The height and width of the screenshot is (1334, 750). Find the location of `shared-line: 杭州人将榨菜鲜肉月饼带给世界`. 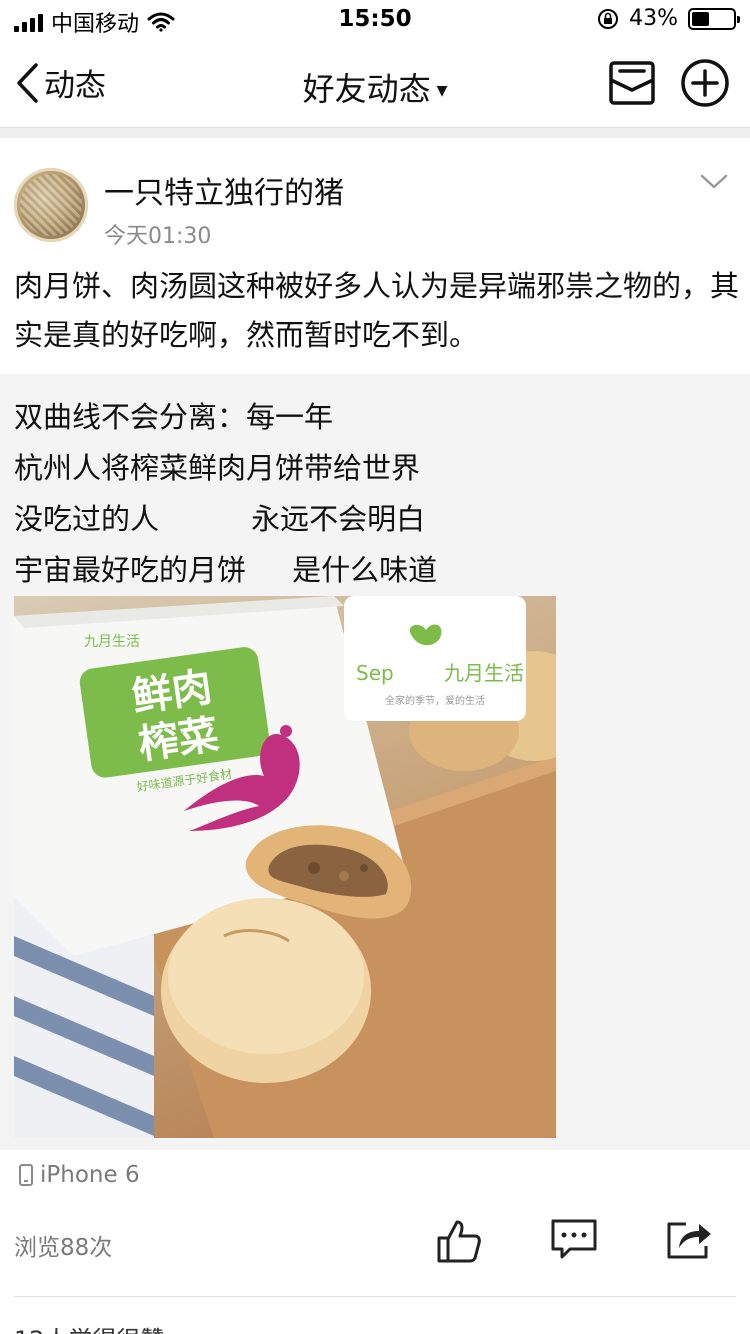

shared-line: 杭州人将榨菜鲜肉月饼带给世界 is located at coordinates (217, 468).